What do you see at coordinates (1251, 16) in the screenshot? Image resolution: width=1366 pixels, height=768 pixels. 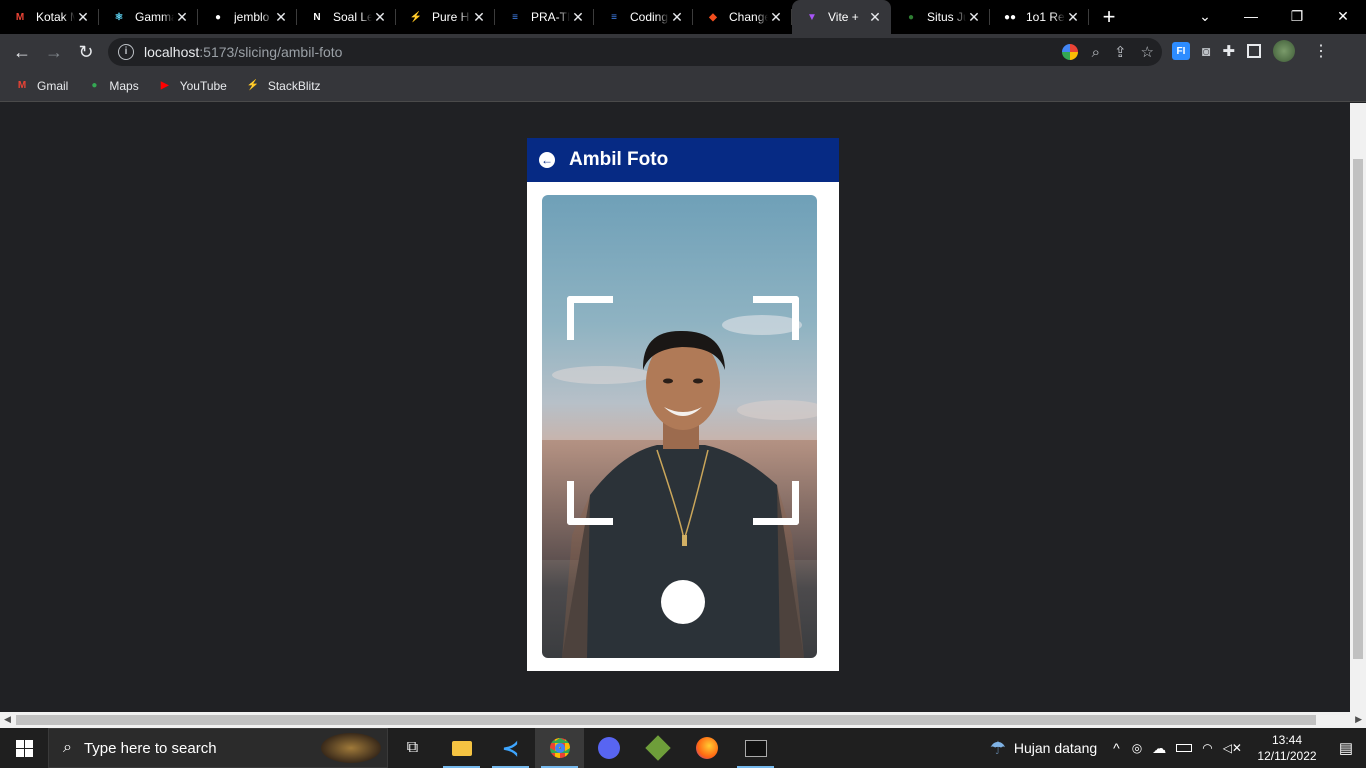 I see `minimize-button: —` at bounding box center [1251, 16].